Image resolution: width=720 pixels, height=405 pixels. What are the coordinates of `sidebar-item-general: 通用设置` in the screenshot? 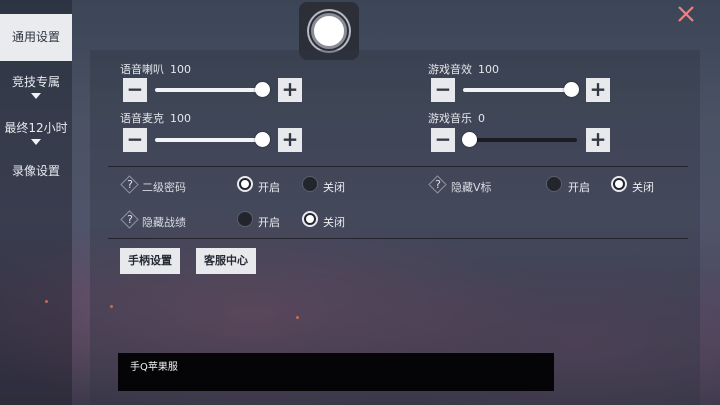 It's located at (36, 37).